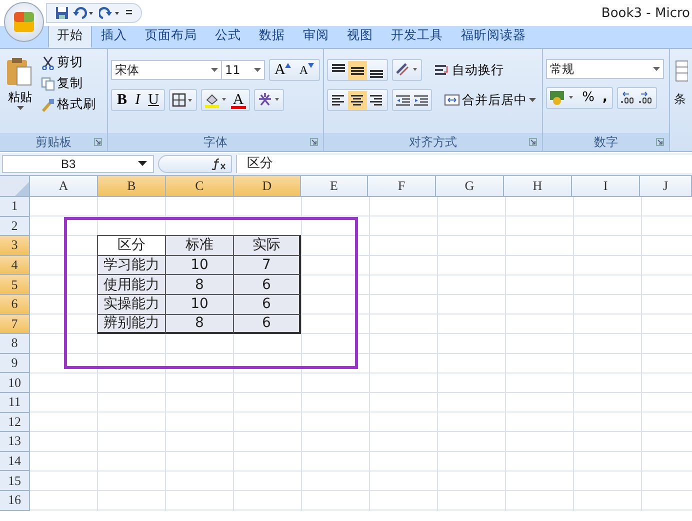 The width and height of the screenshot is (692, 521). Describe the element at coordinates (68, 62) in the screenshot. I see `cut-button: 剪切` at that location.